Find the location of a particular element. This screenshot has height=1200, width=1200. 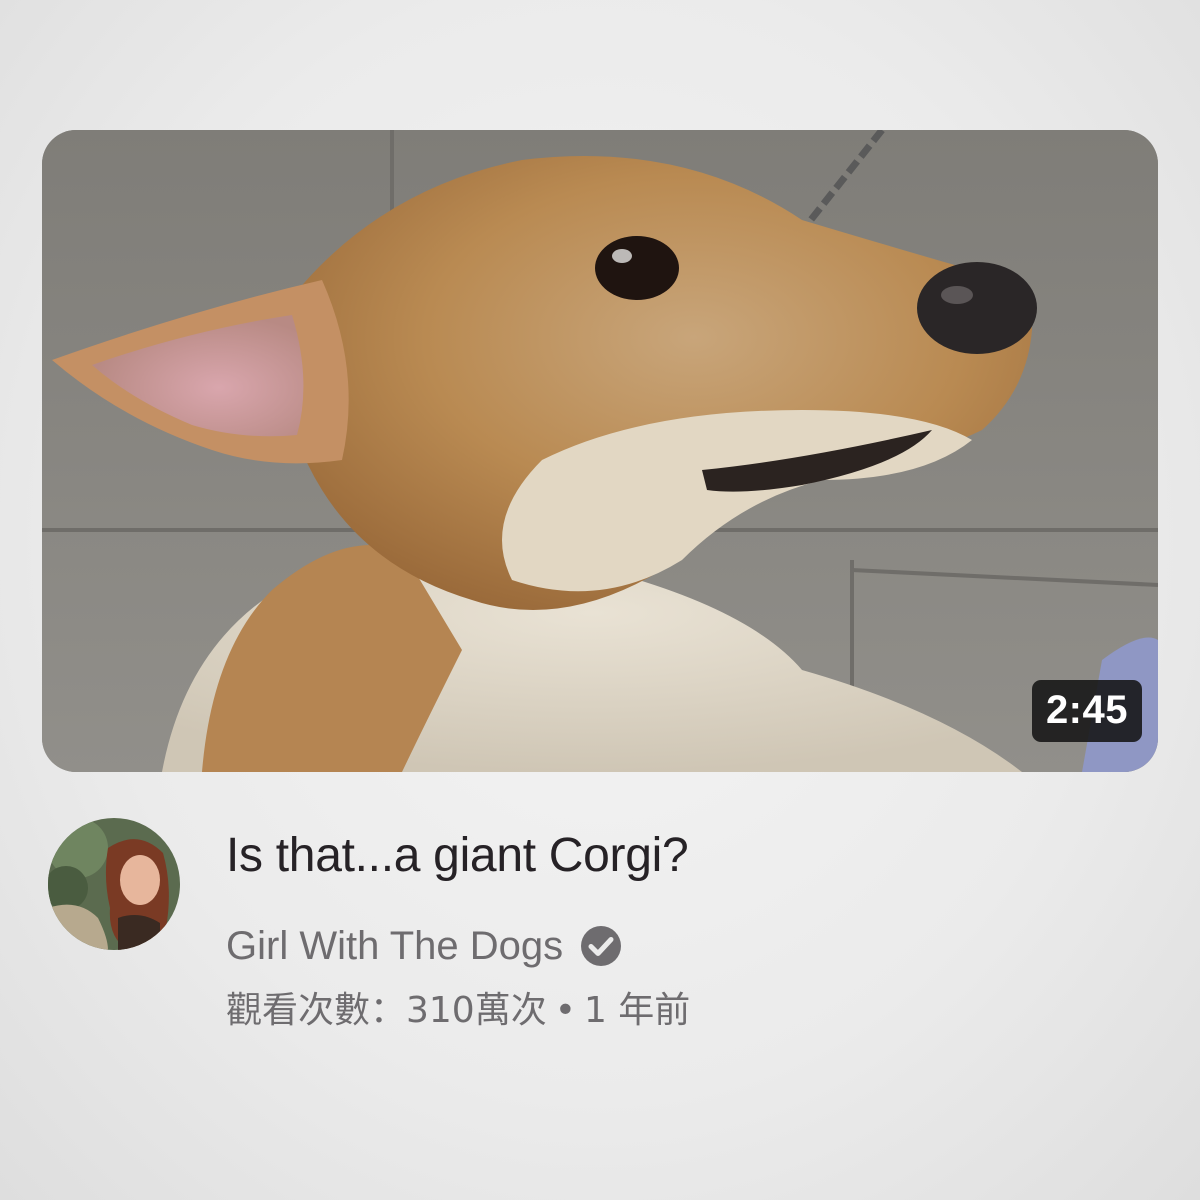

verified-check-icon is located at coordinates (601, 946).